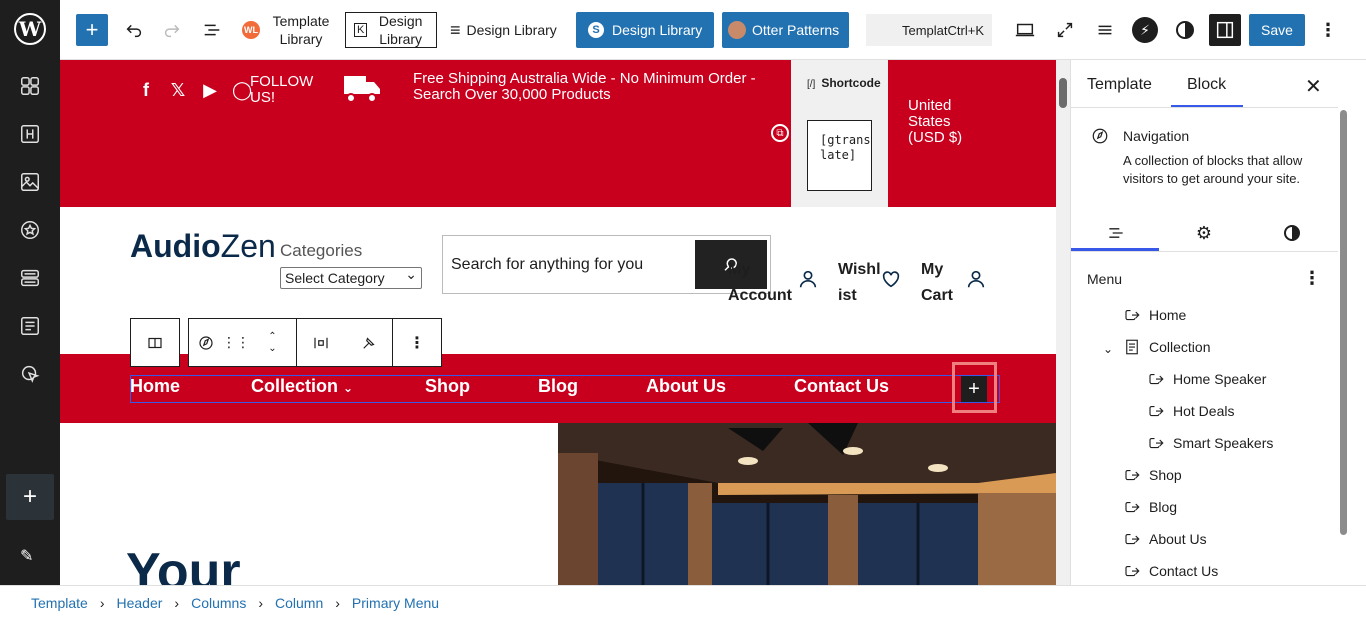  What do you see at coordinates (1328, 30) in the screenshot?
I see `more-options-icon: ⋮` at bounding box center [1328, 30].